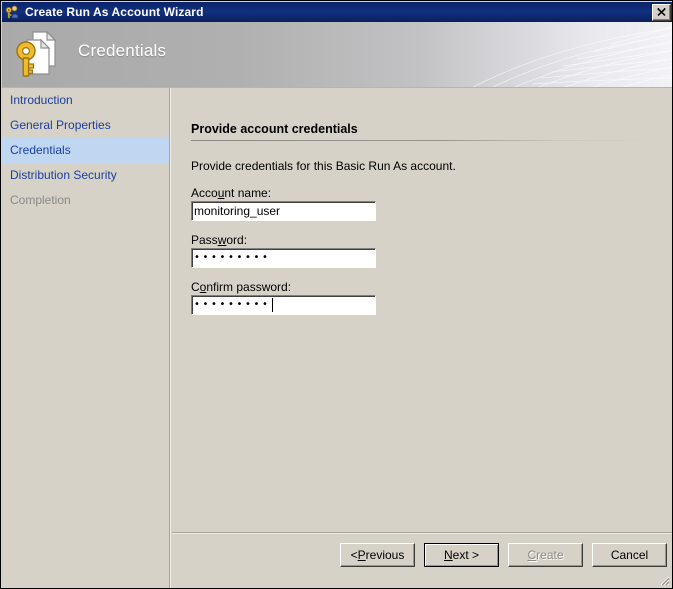  I want to click on sidebar-item-label: Distribution Security, so click(63, 175).